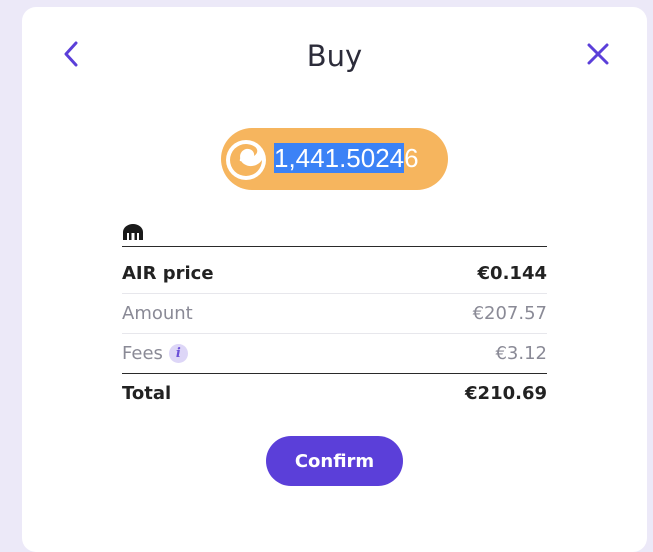 This screenshot has height=552, width=653. I want to click on amount-value: 1,441.50246, so click(346, 158).